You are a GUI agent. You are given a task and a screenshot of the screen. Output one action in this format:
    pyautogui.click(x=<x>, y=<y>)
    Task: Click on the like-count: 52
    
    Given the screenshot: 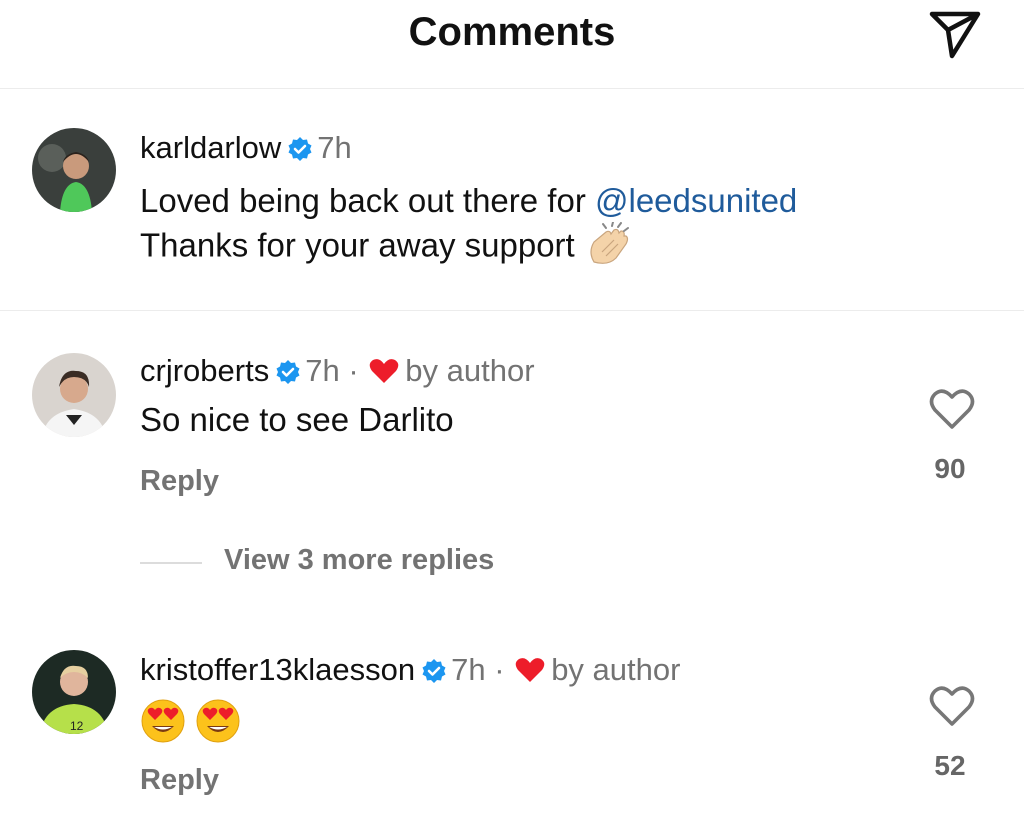 What is the action you would take?
    pyautogui.click(x=950, y=765)
    